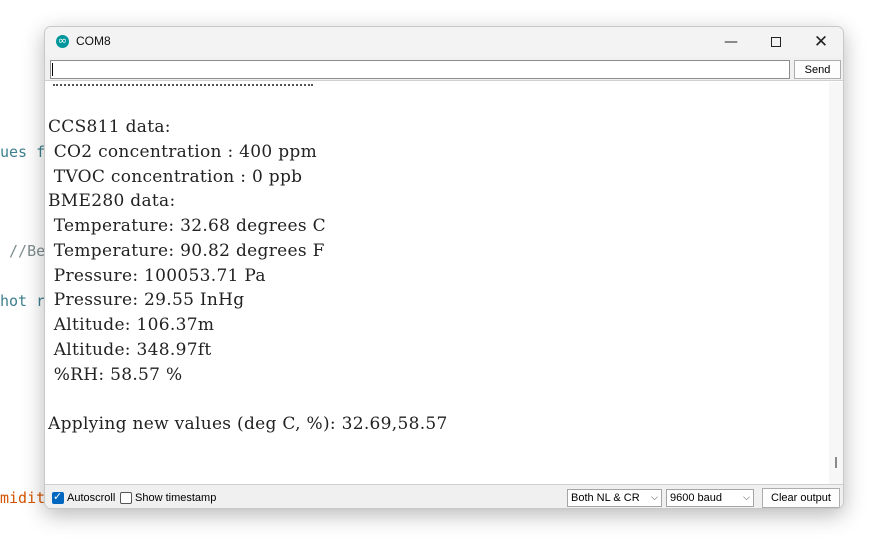 This screenshot has width=882, height=541. I want to click on arduino-icon, so click(62, 41).